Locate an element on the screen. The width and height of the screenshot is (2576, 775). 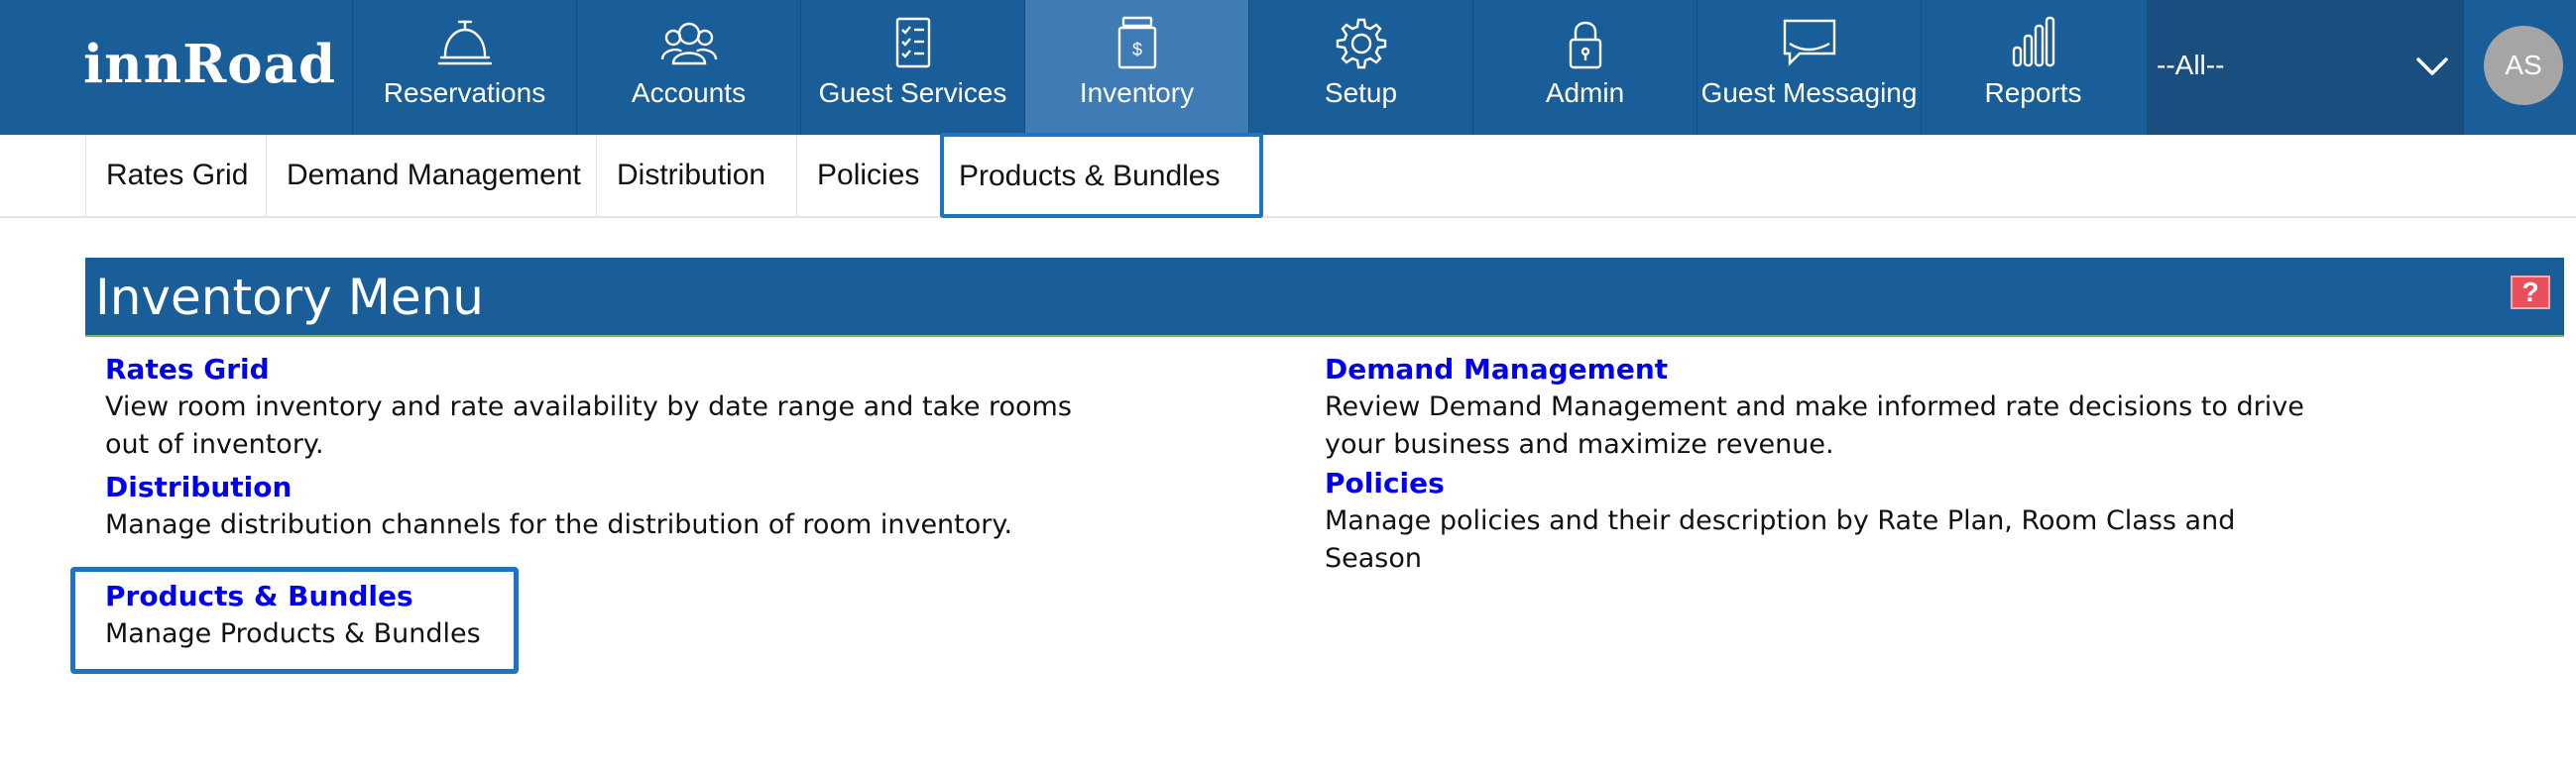
nav-guest-messaging: Guest Messaging is located at coordinates (1809, 67).